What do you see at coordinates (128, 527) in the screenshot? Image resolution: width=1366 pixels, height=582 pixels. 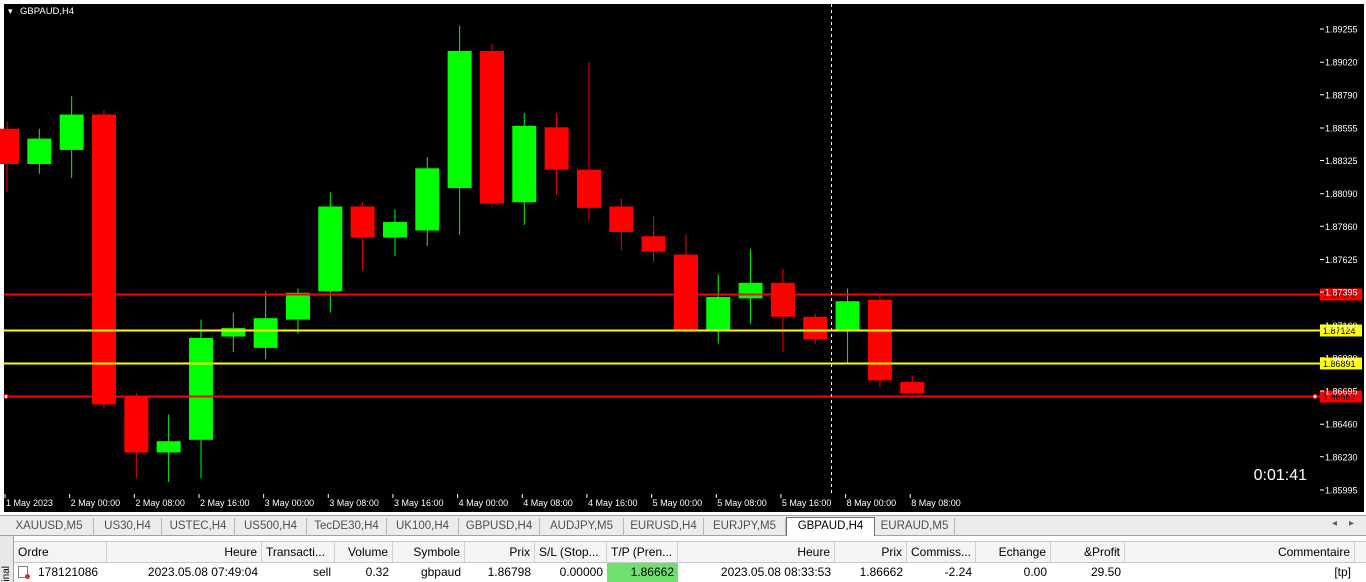 I see `chart-tab: US30,H4` at bounding box center [128, 527].